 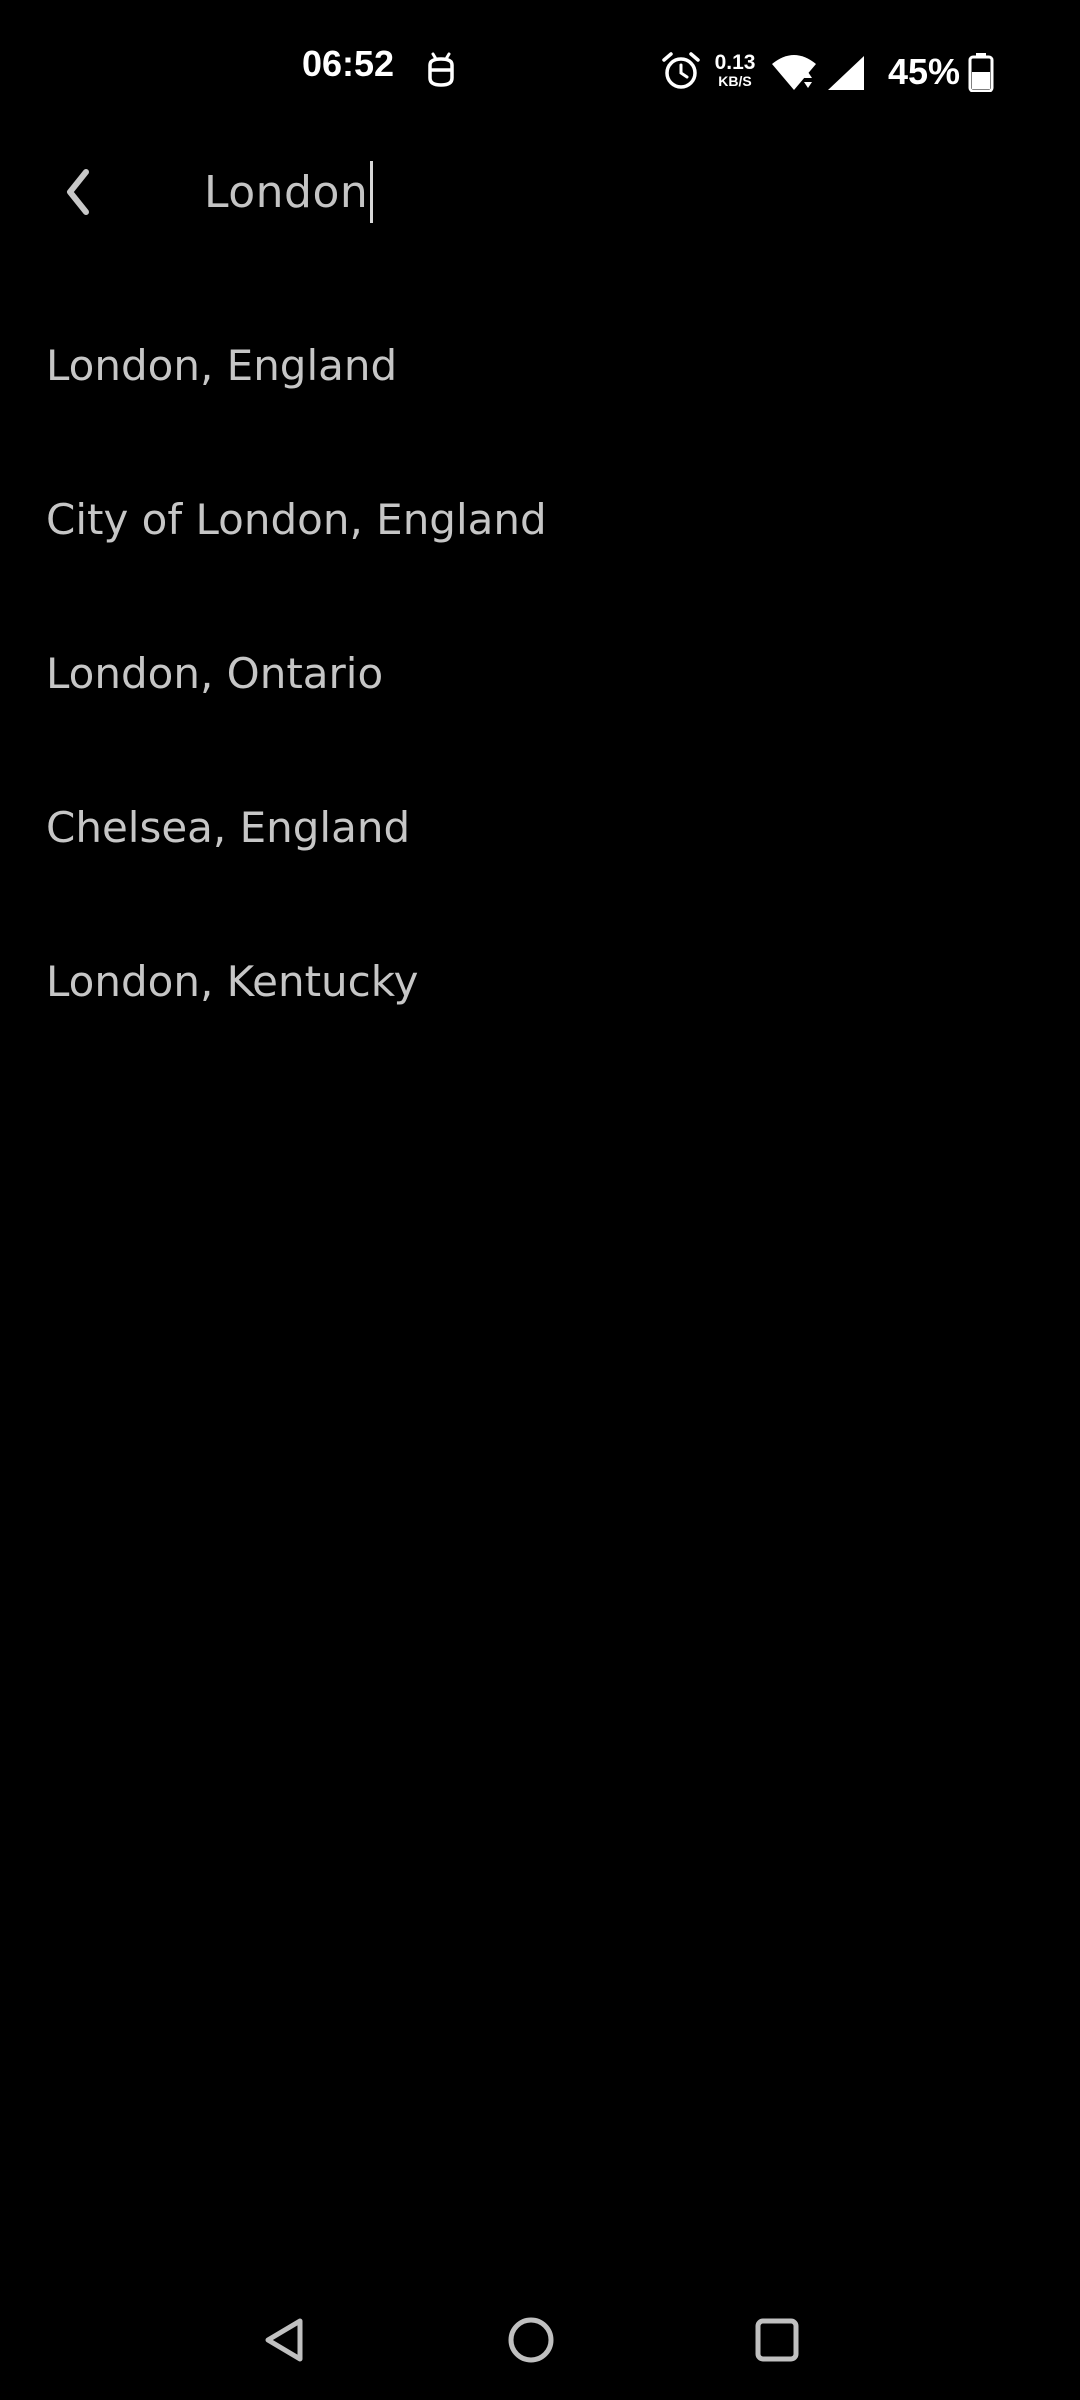 What do you see at coordinates (735, 62) in the screenshot?
I see `network-speed-value: 0.13` at bounding box center [735, 62].